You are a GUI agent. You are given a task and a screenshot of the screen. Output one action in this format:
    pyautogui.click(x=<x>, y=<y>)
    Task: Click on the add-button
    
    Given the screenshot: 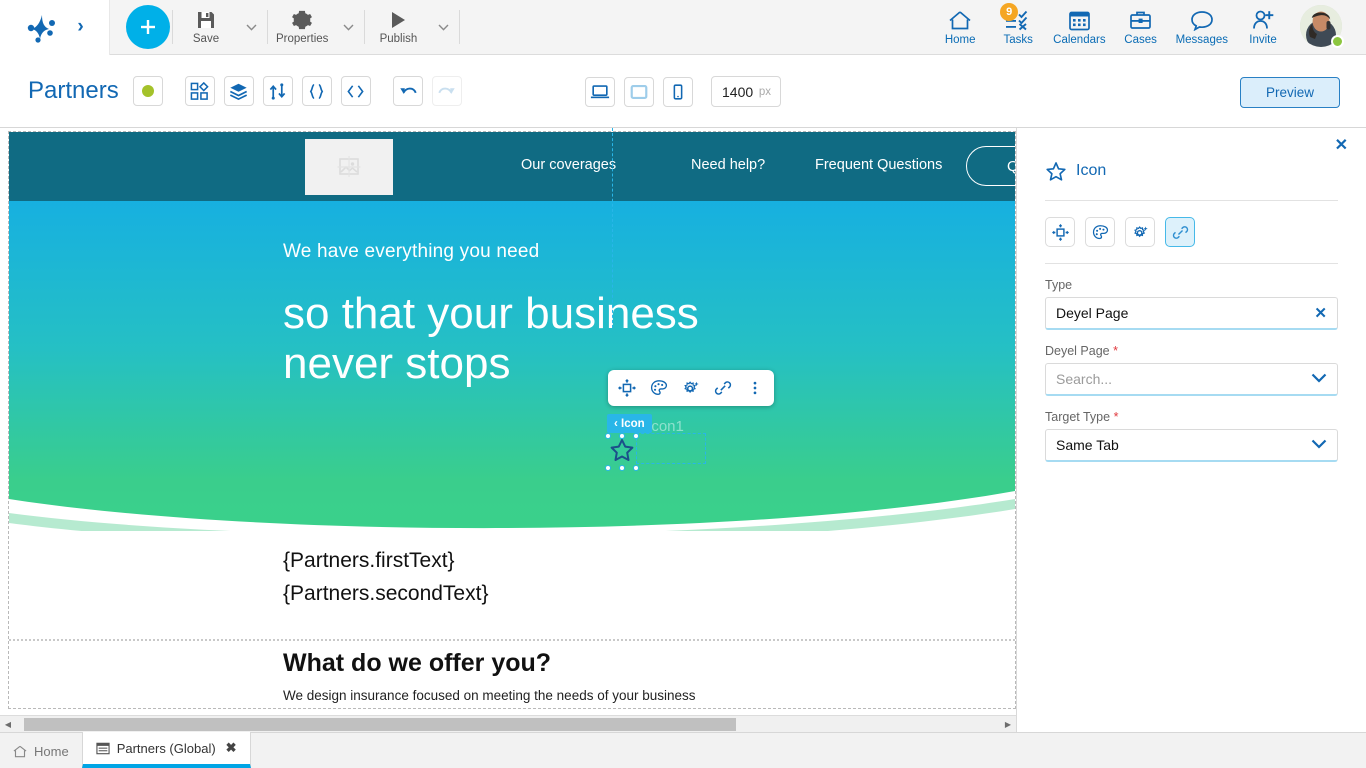 What is the action you would take?
    pyautogui.click(x=148, y=27)
    